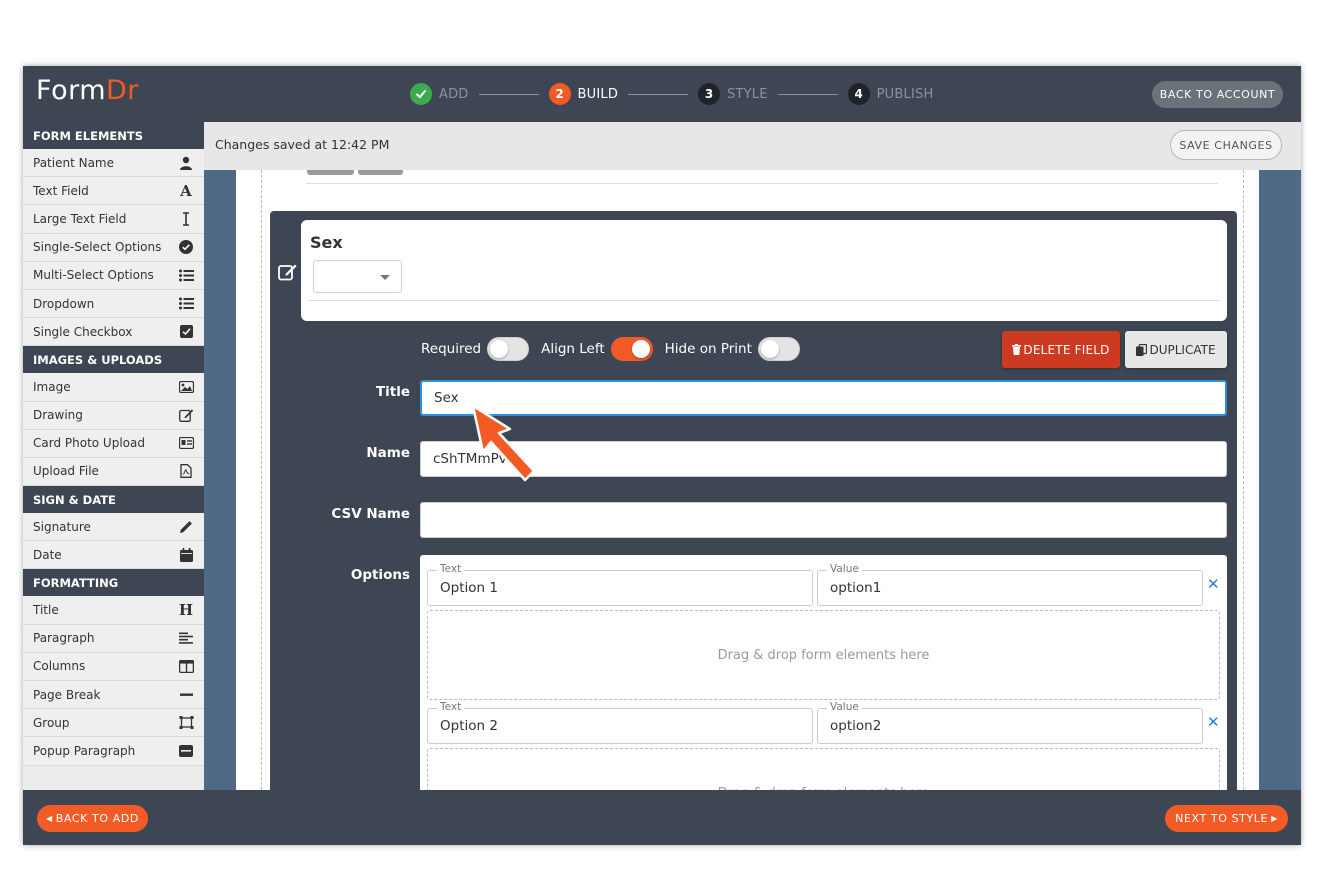 This screenshot has width=1323, height=887. Describe the element at coordinates (113, 219) in the screenshot. I see `sidebar-item-large-text-field: Large Text Field` at that location.